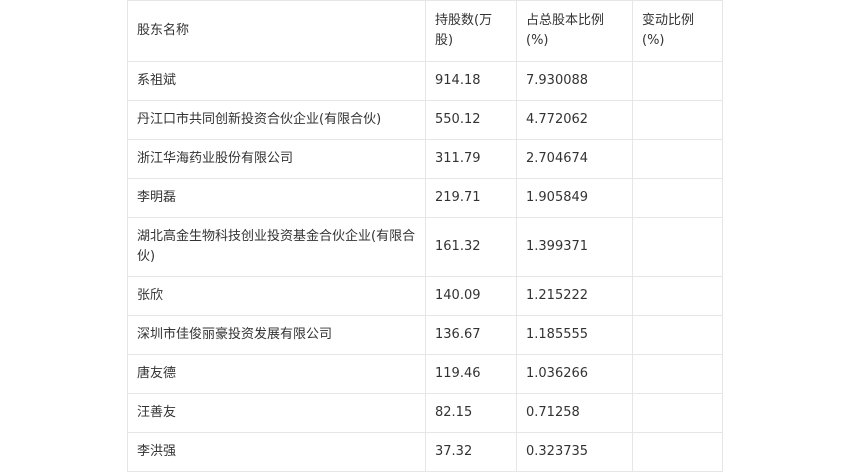  I want to click on cell-shareholder-name: 浙江华海药业股份有限公司, so click(276, 159).